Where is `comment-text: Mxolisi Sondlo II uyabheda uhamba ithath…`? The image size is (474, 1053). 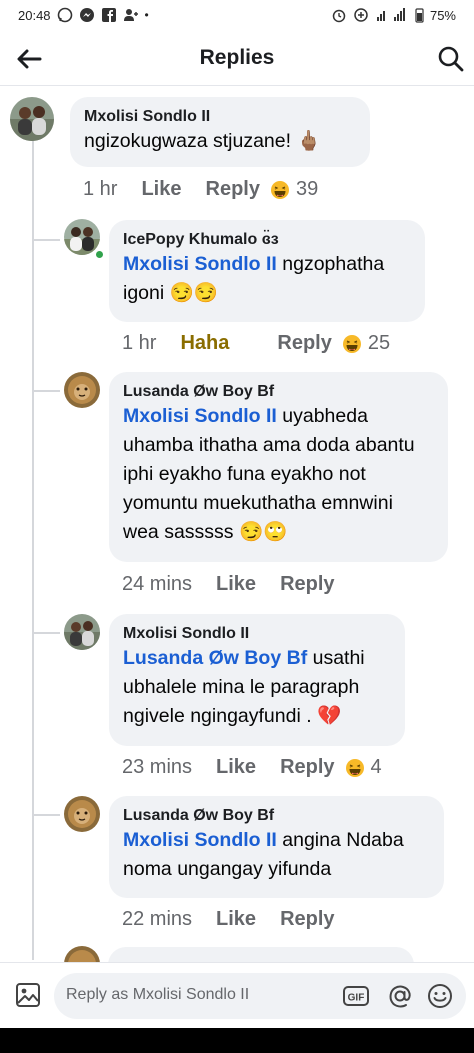 comment-text: Mxolisi Sondlo II uyabheda uhamba ithath… is located at coordinates (278, 474).